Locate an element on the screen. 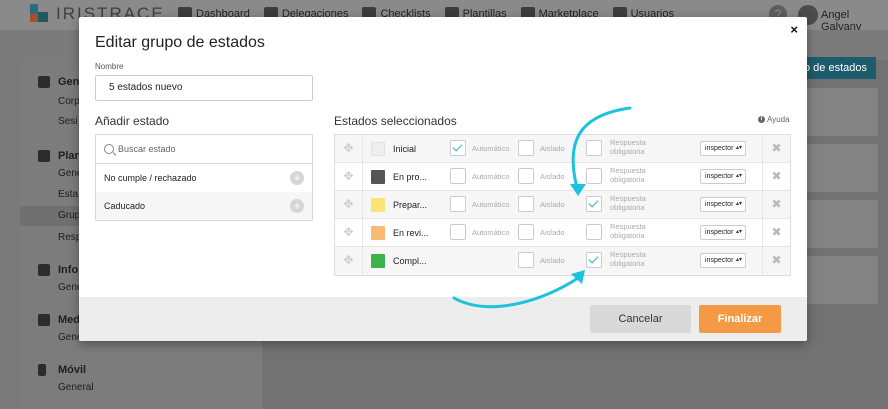 The height and width of the screenshot is (409, 888). sidebar-item: Esta is located at coordinates (68, 194).